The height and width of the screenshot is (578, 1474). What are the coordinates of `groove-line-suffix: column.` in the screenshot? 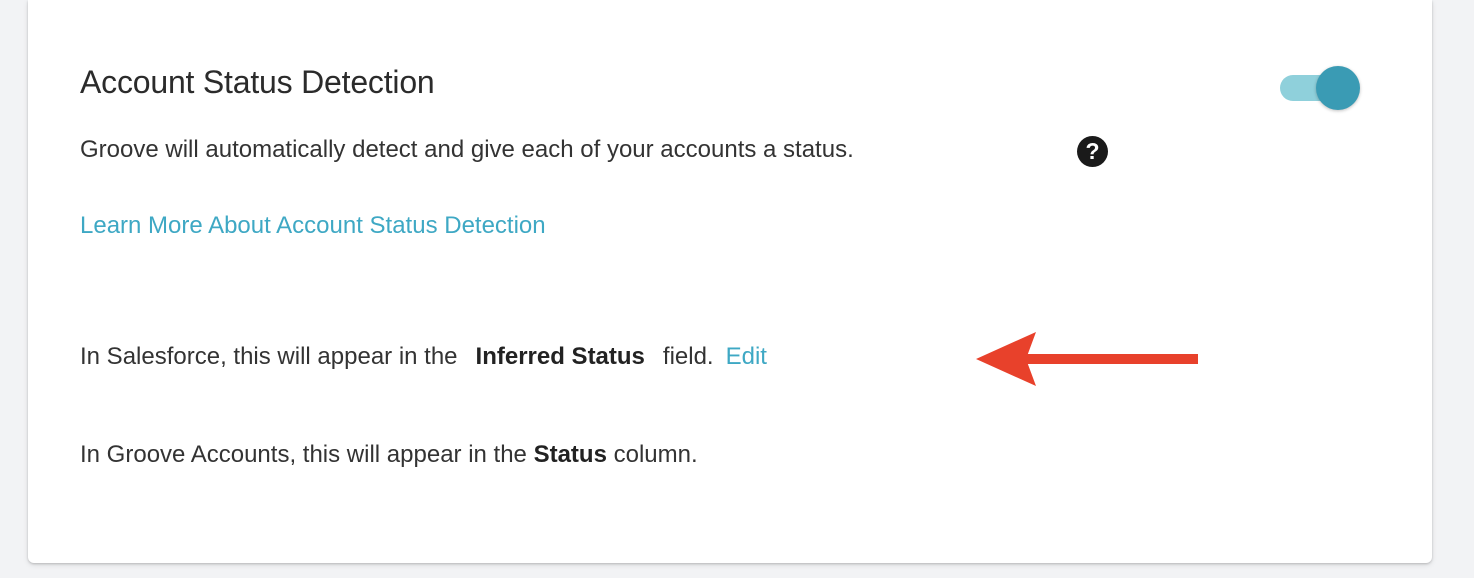 It's located at (652, 454).